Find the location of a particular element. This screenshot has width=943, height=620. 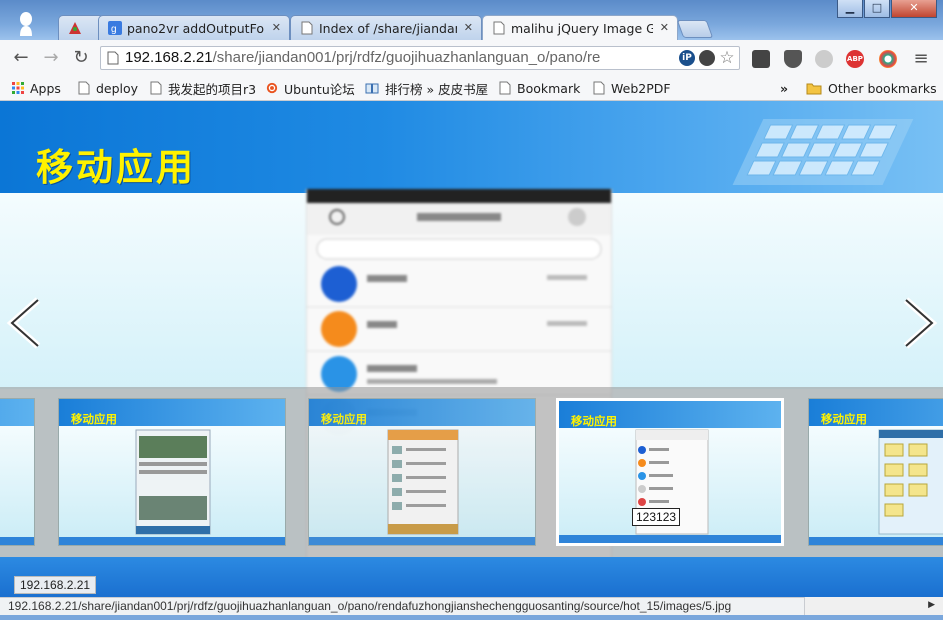

bookmark-label: Apps is located at coordinates (45, 88).